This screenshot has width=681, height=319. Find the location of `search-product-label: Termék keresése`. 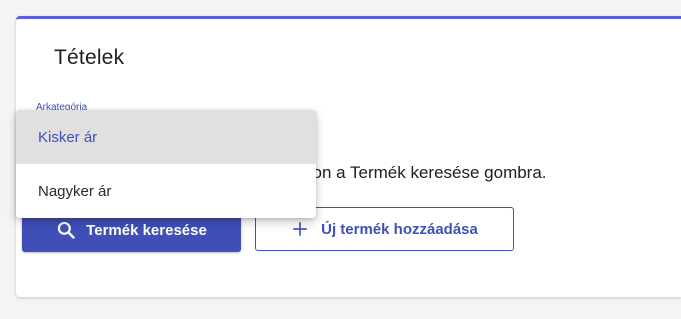

search-product-label: Termék keresése is located at coordinates (146, 230).